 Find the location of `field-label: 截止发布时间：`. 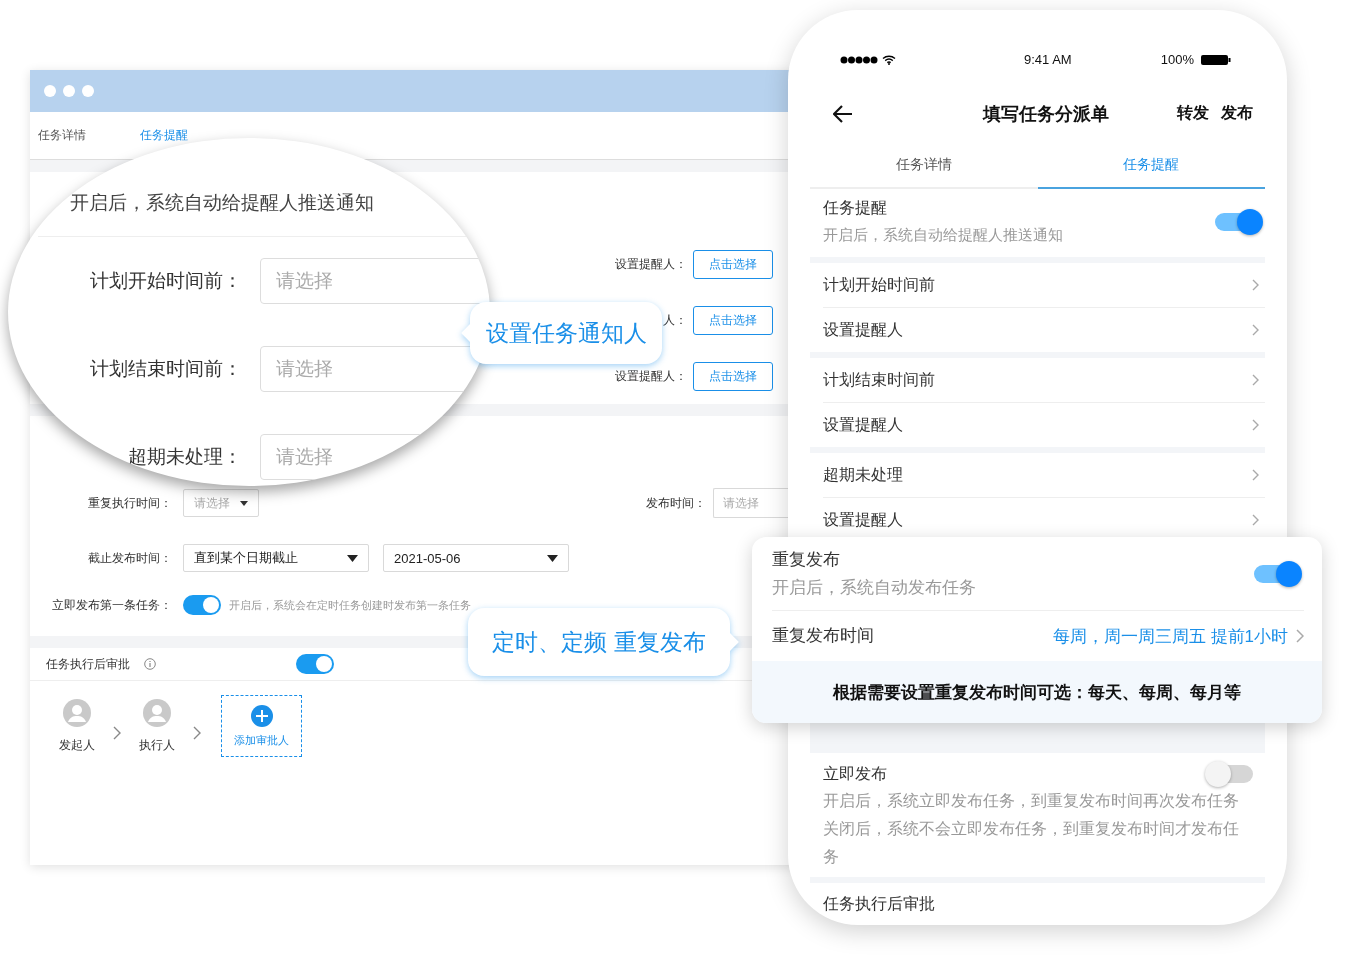

field-label: 截止发布时间： is located at coordinates (129, 558).